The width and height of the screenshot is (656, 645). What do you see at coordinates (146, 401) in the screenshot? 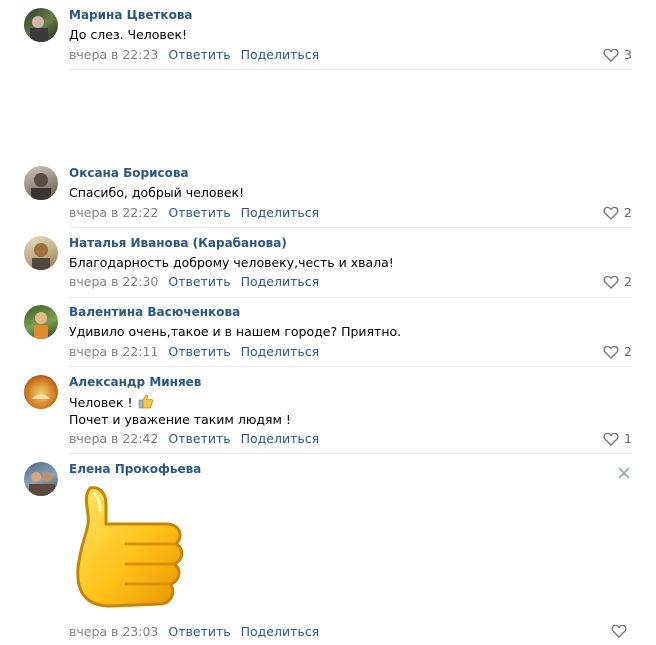
I see `thumbs-up-emoji` at bounding box center [146, 401].